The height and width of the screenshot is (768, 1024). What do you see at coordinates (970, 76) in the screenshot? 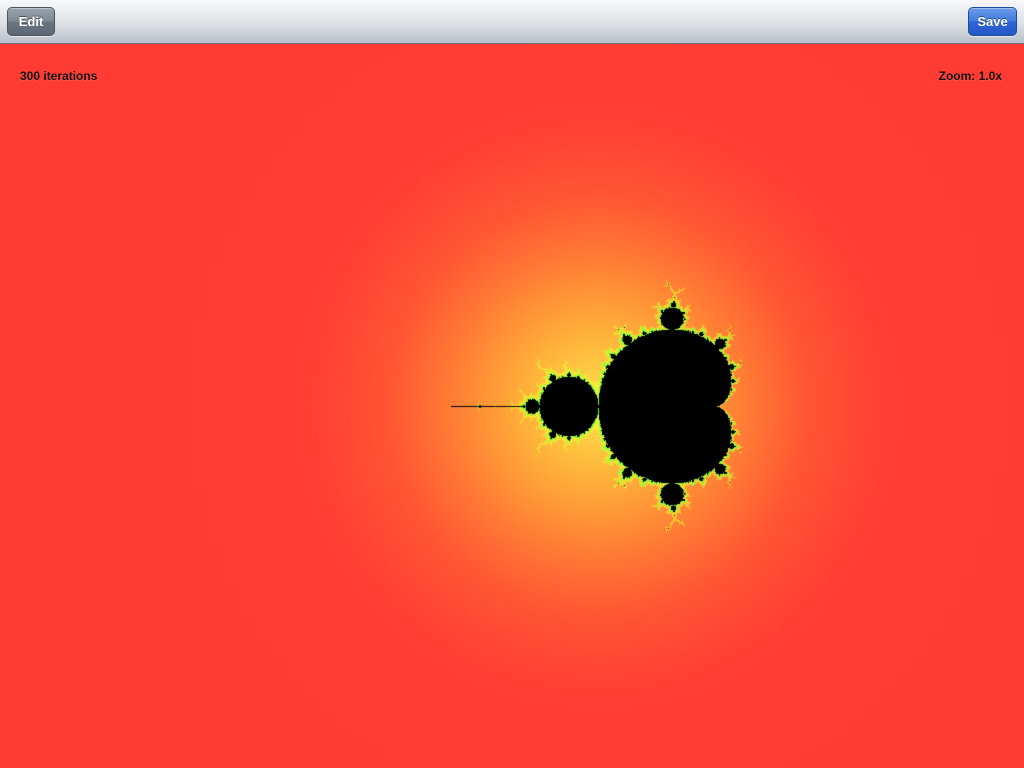
I see `zoom-label: Zoom: 1.0x` at bounding box center [970, 76].